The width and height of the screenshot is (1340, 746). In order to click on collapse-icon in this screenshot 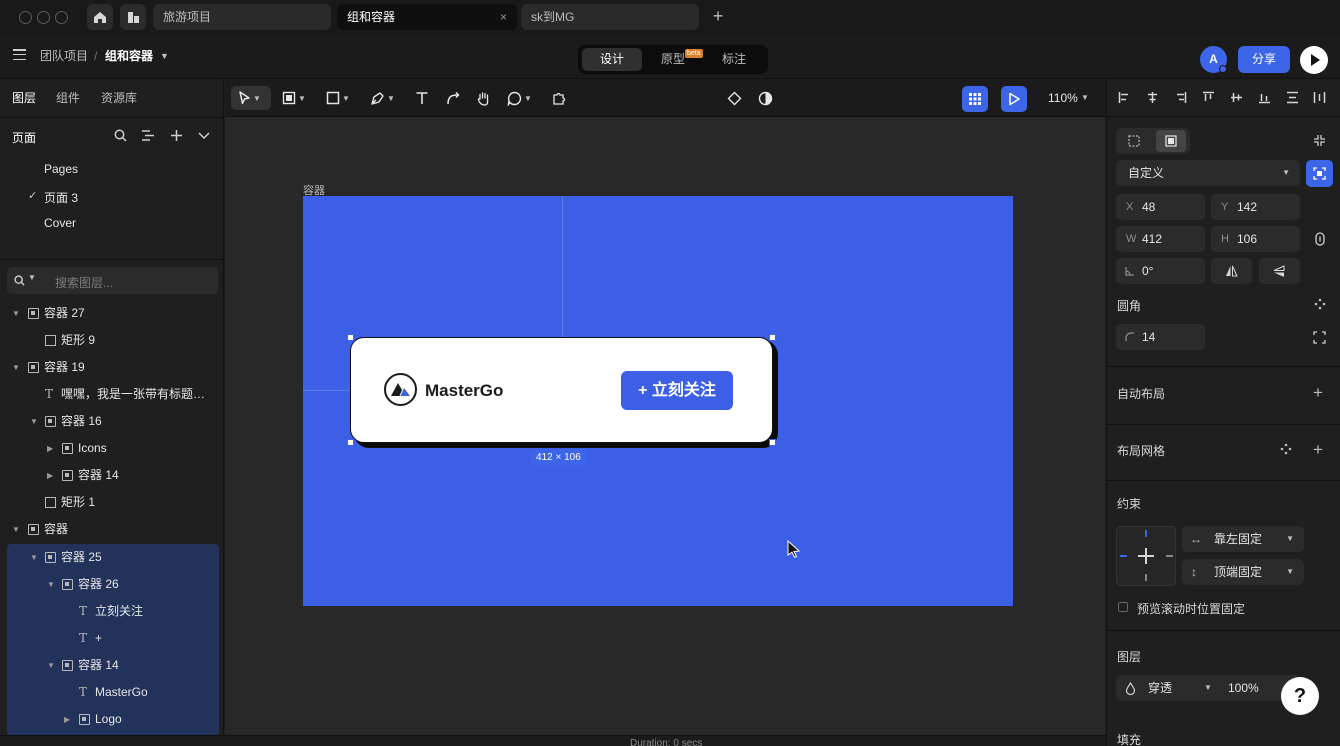, I will do `click(1319, 140)`.